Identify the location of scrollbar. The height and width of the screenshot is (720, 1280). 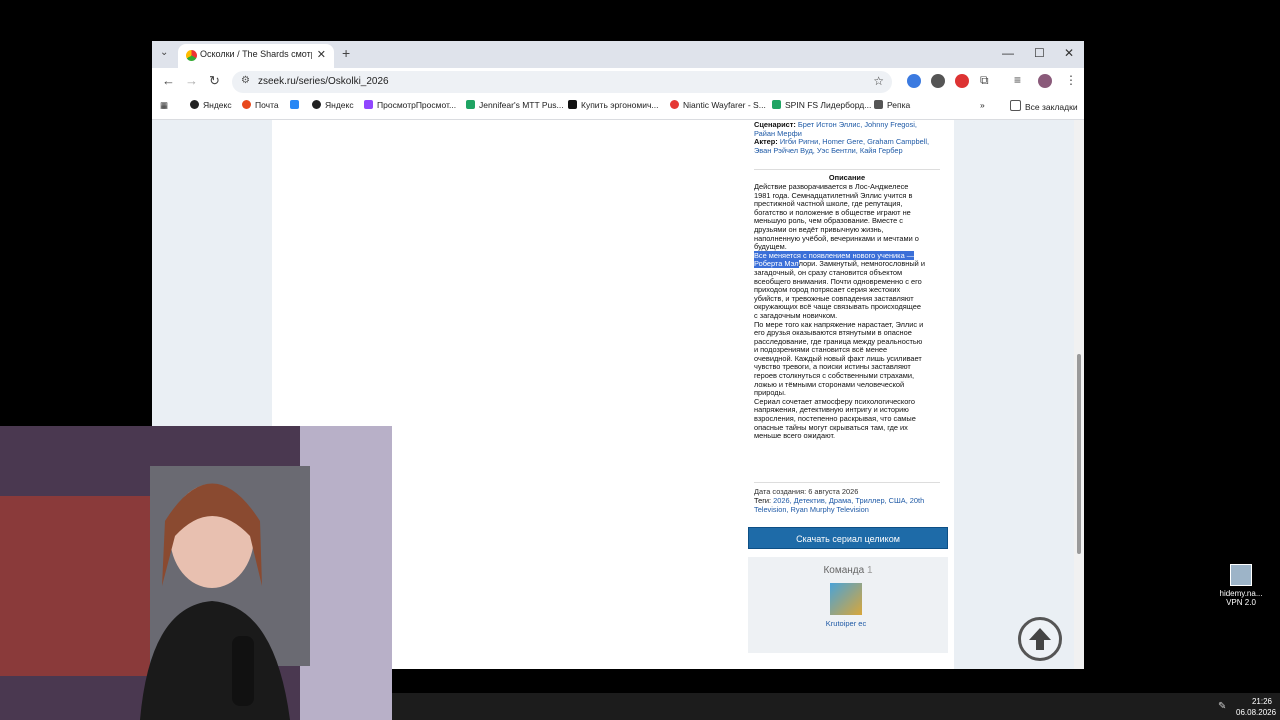
(1079, 394).